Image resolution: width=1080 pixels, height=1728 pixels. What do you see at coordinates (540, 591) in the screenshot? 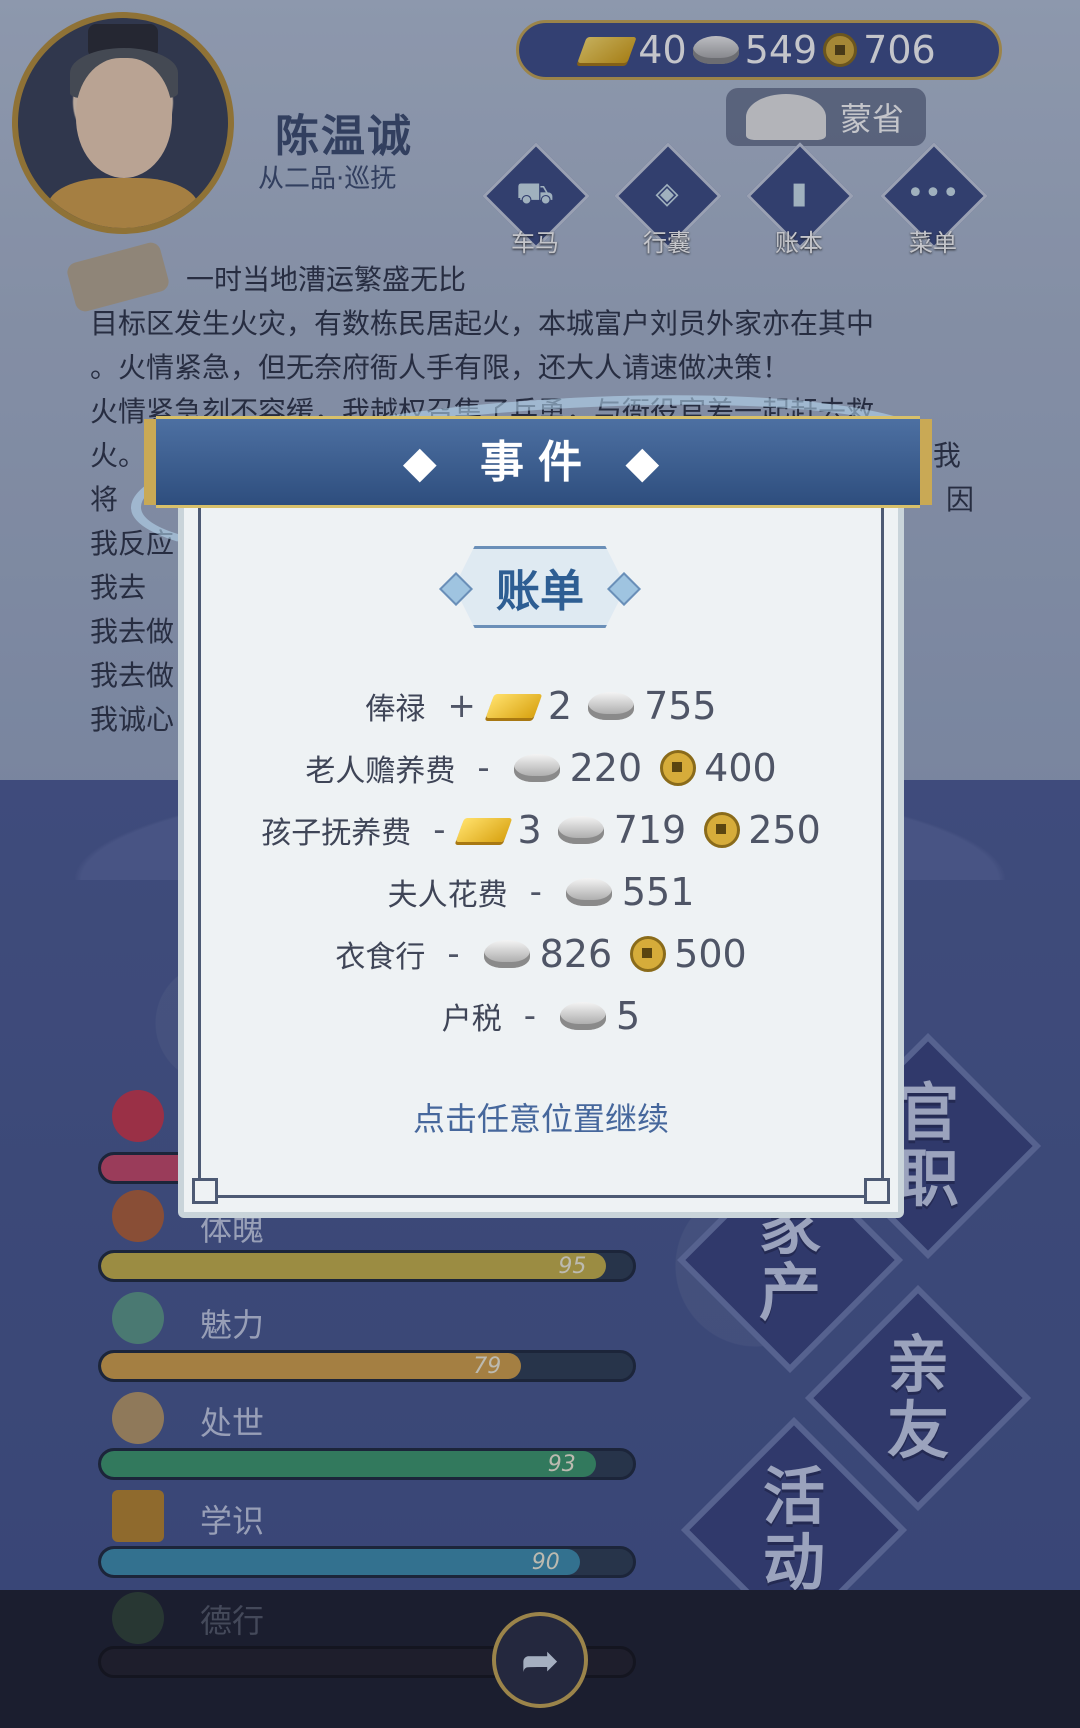
I see `bill-title: 账单` at bounding box center [540, 591].